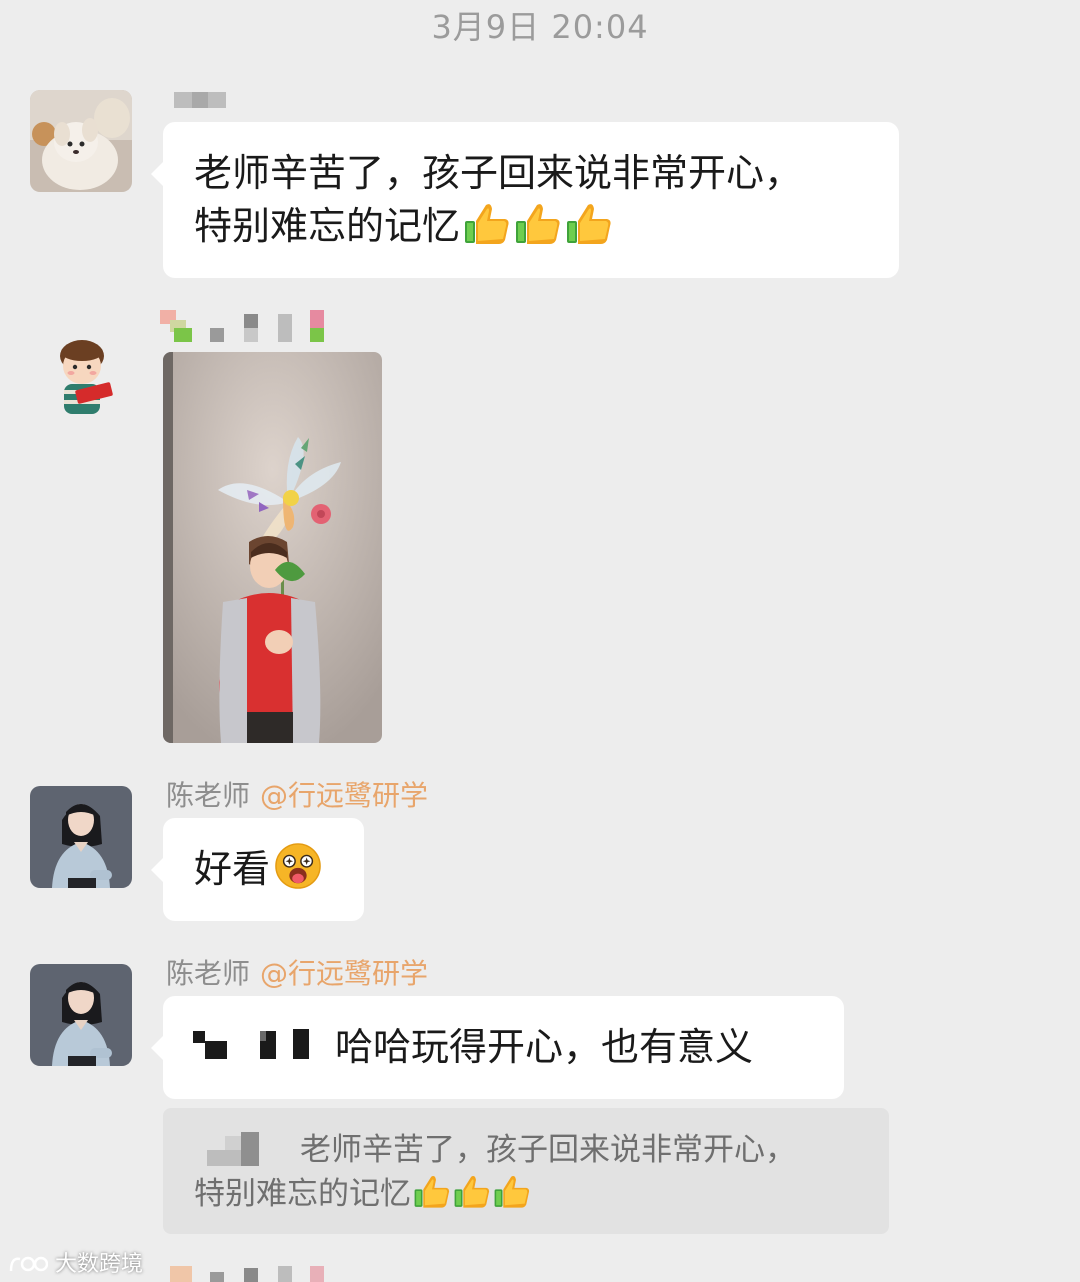 This screenshot has width=1080, height=1282. I want to click on message-bubble: 老师辛苦了，孩子回来说非常开心， 特别难忘的记忆, so click(525, 200).